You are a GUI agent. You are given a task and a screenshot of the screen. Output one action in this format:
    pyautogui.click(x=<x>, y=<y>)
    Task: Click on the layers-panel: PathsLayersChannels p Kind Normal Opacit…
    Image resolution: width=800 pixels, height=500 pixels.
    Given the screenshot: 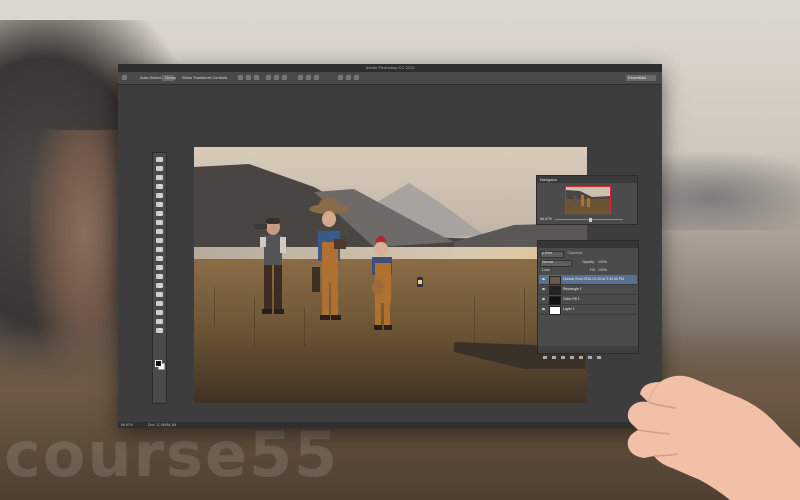 What is the action you would take?
    pyautogui.click(x=588, y=299)
    